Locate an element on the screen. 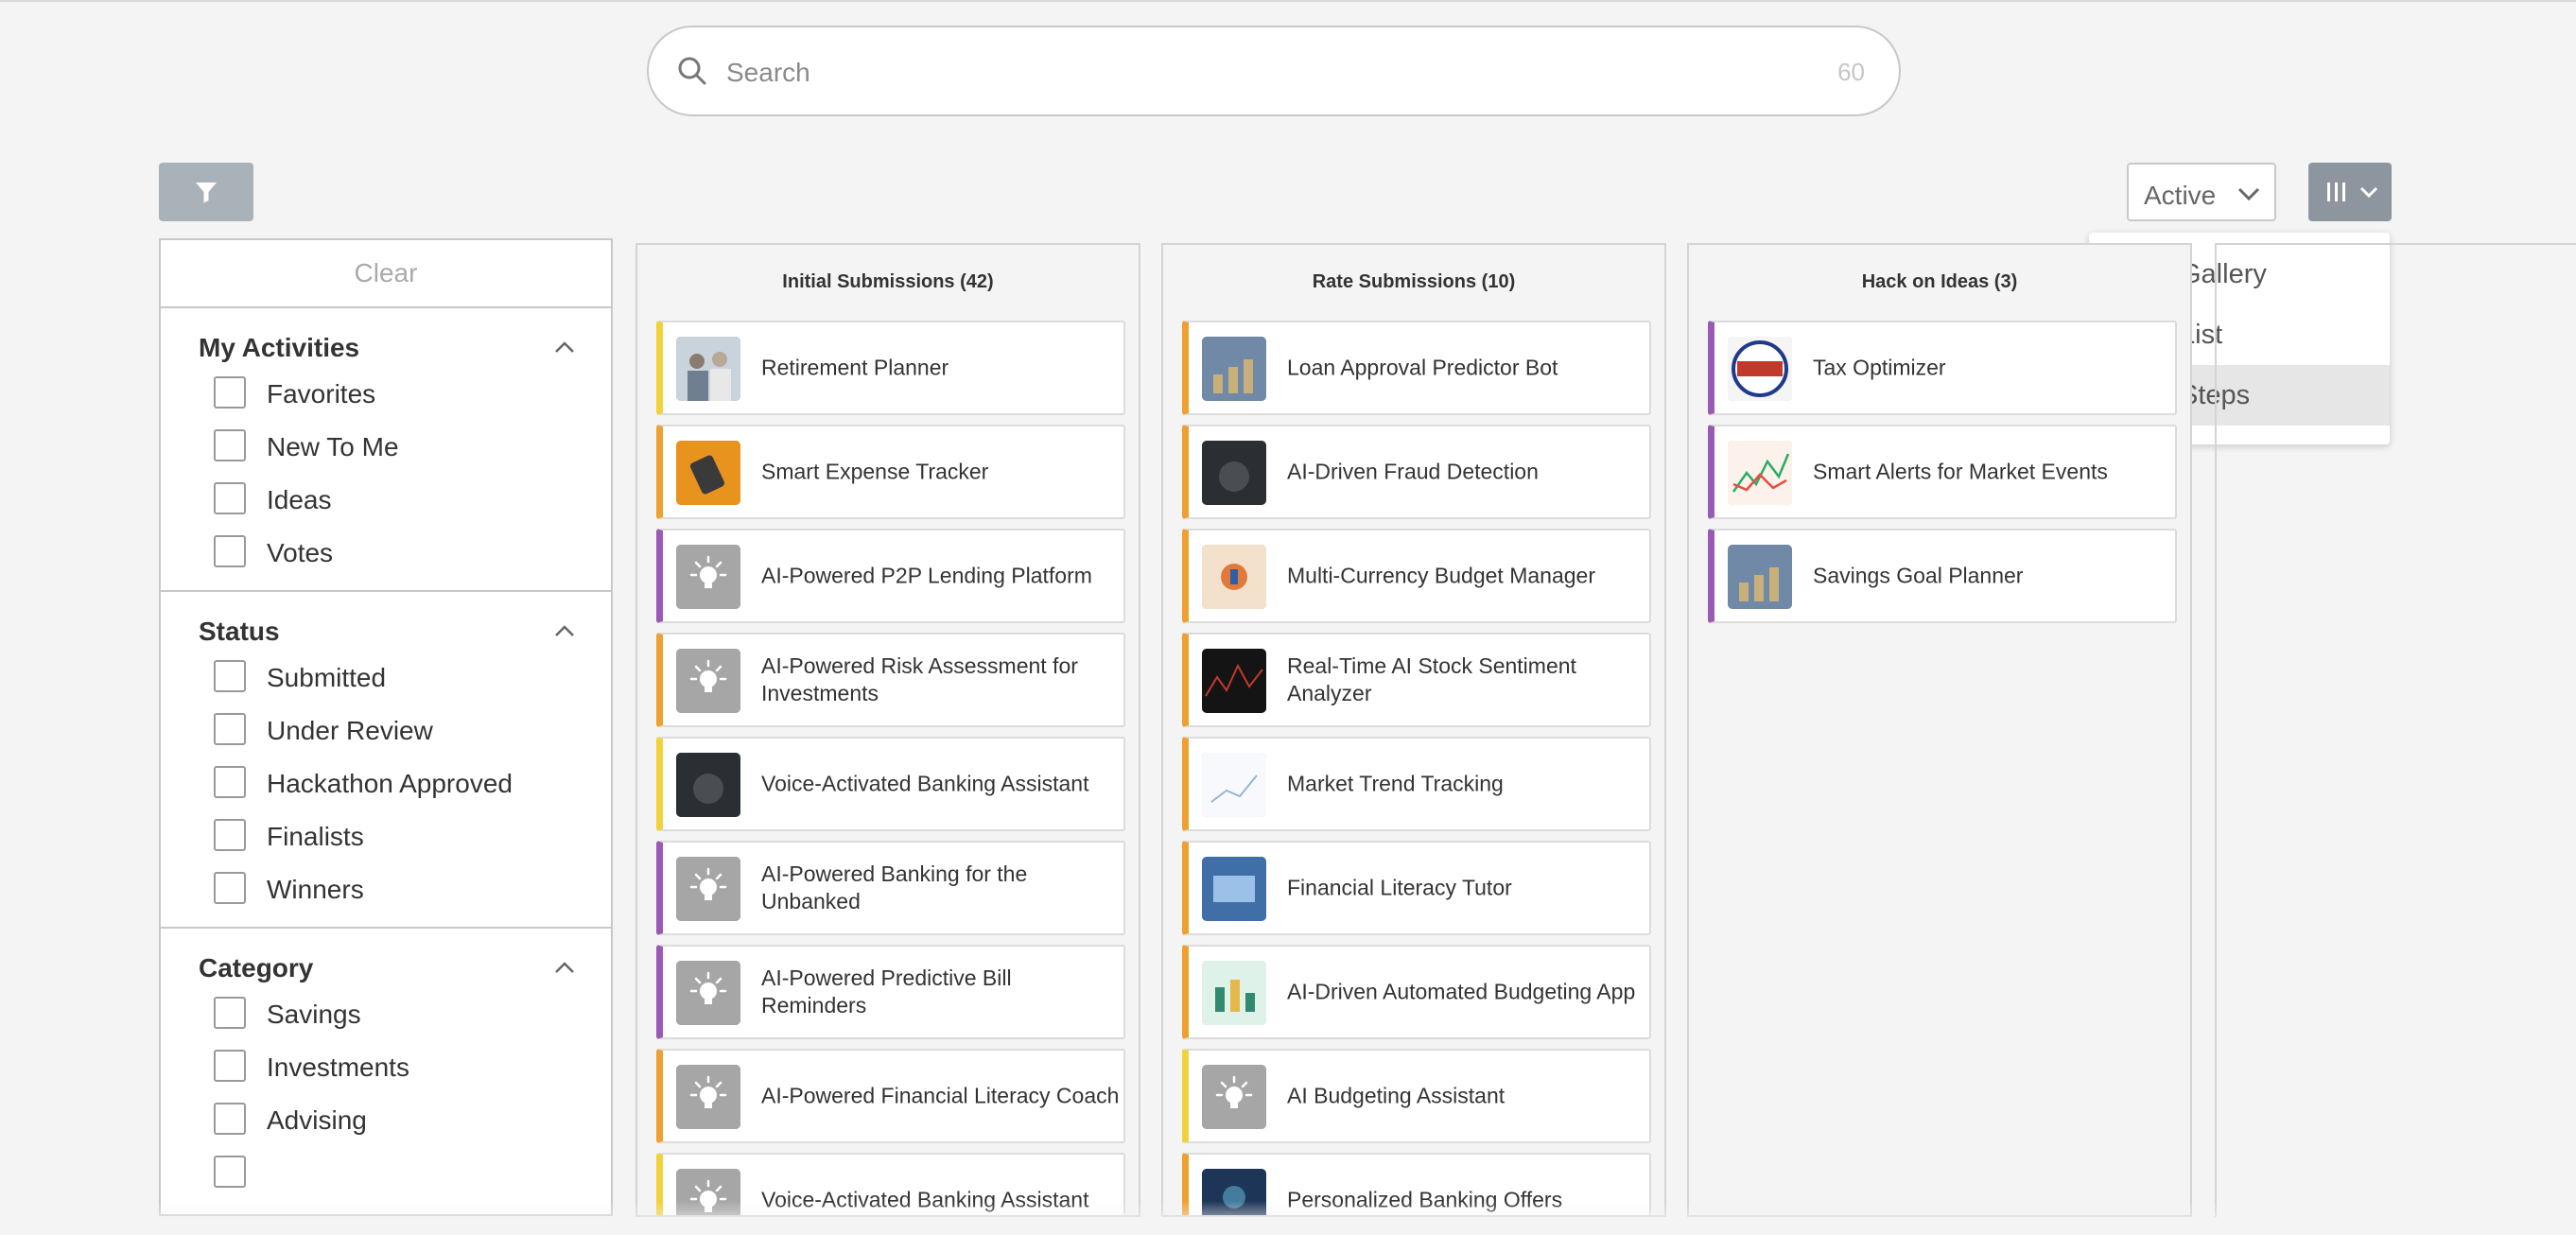 The height and width of the screenshot is (1235, 2576). idea-card: AI-Powered Predictive Bill Reminders is located at coordinates (890, 992).